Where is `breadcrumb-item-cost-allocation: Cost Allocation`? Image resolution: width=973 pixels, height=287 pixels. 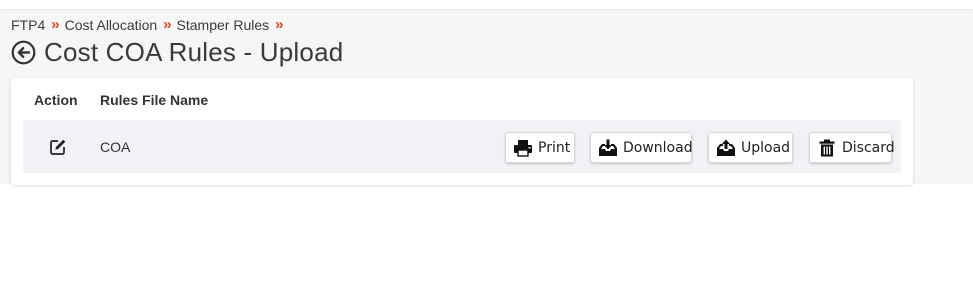
breadcrumb-item-cost-allocation: Cost Allocation is located at coordinates (111, 25).